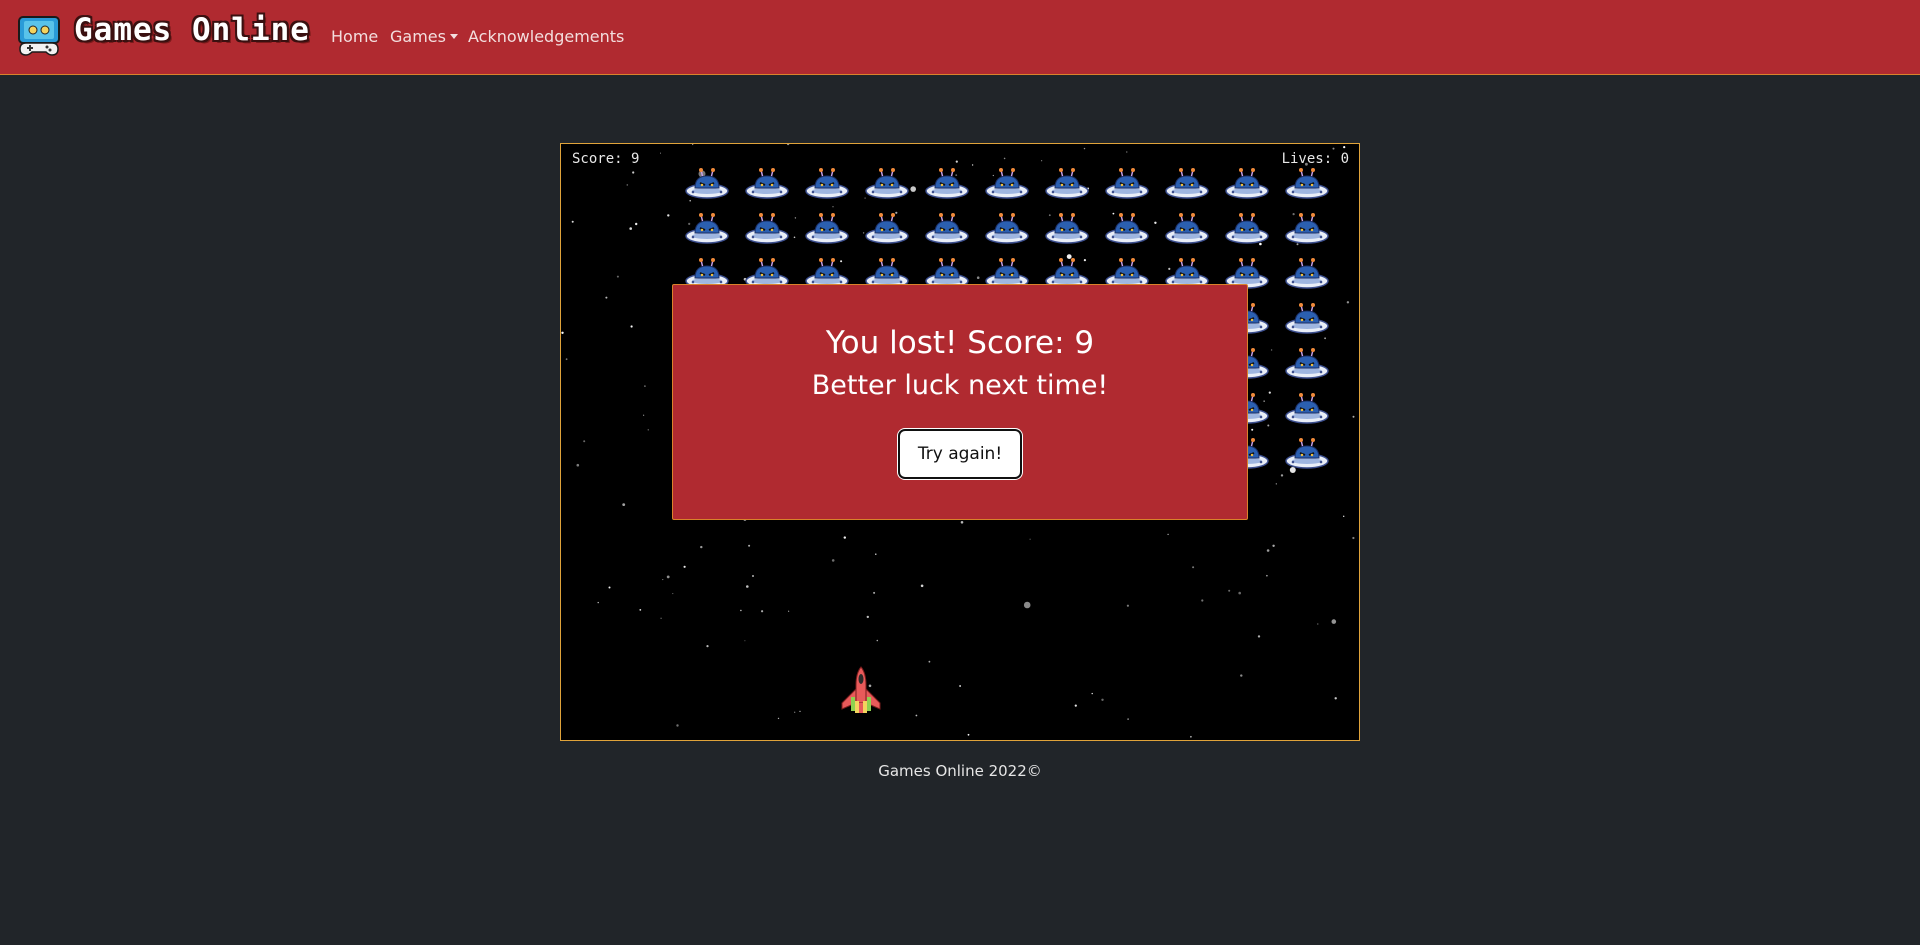 The height and width of the screenshot is (945, 1920). What do you see at coordinates (960, 343) in the screenshot?
I see `game-over-title: You lost! Score: 9` at bounding box center [960, 343].